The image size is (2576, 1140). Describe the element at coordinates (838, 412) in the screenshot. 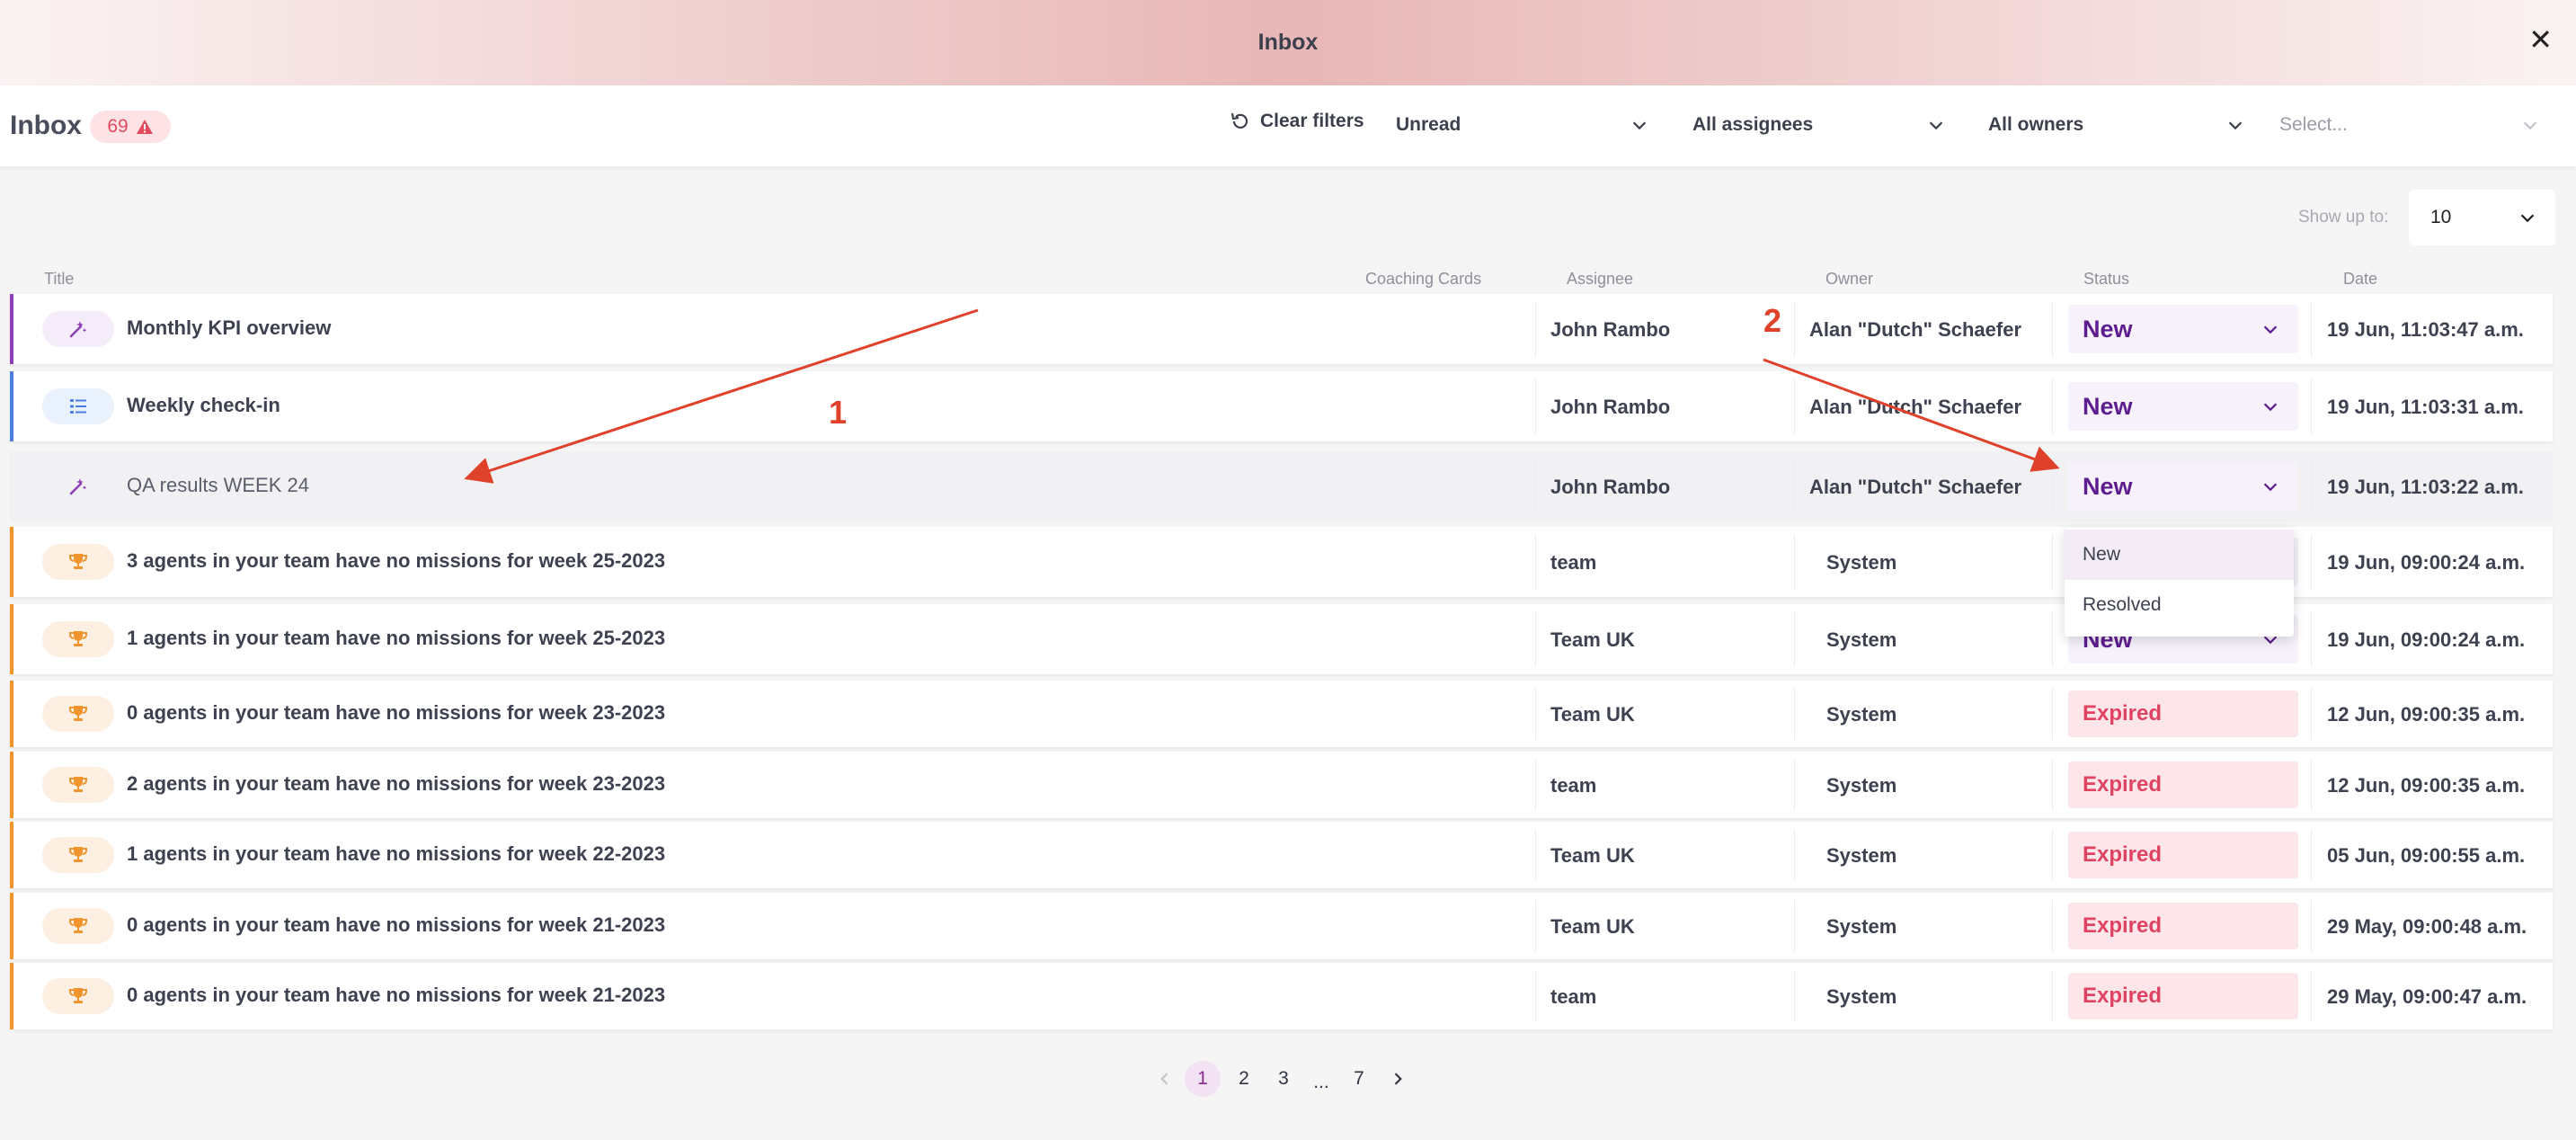

I see `annotation-number-1: 1` at that location.